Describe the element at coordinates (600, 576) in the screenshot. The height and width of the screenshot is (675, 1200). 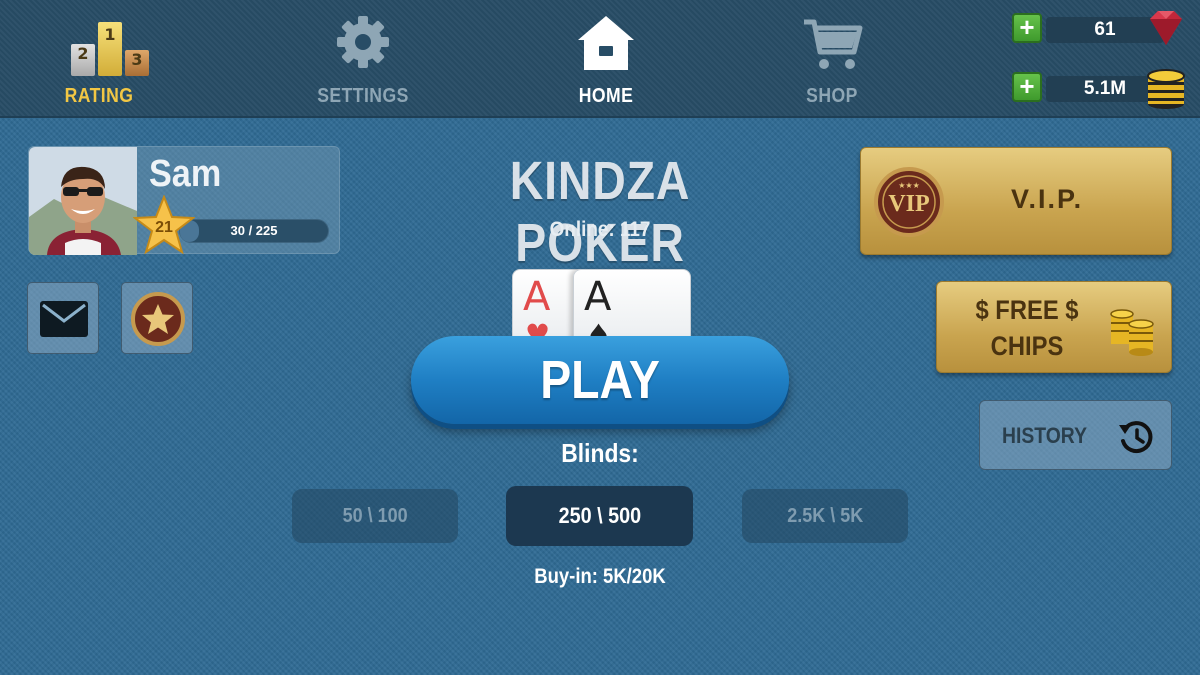
I see `buy-in-text: Buy-in: 5K/20K` at that location.